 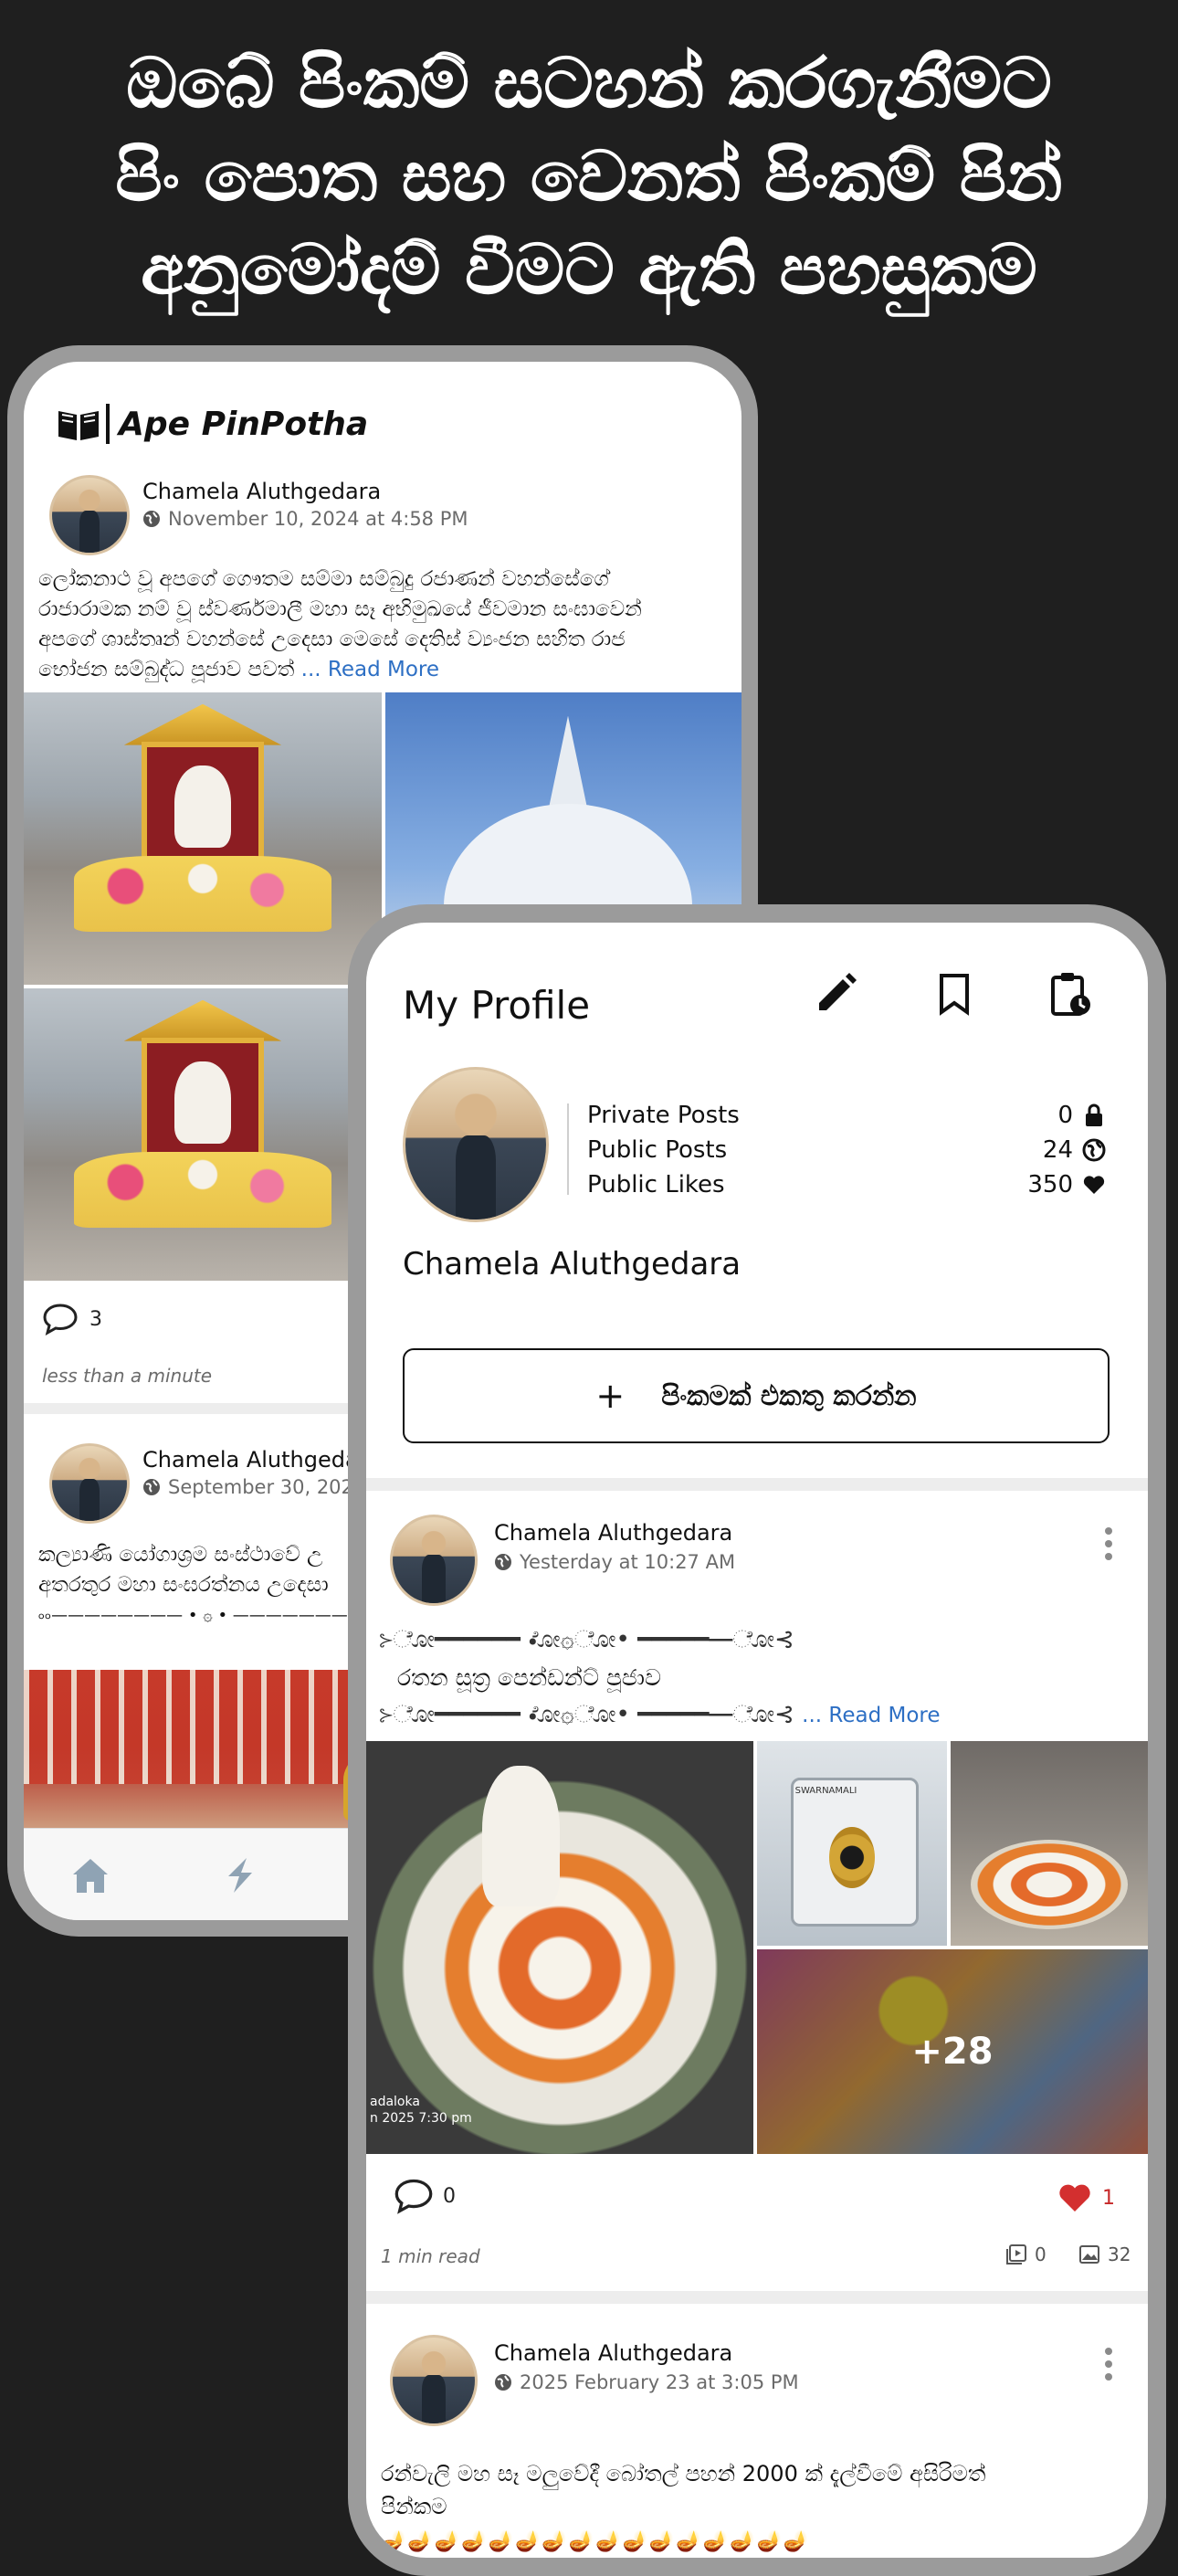 What do you see at coordinates (846, 1184) in the screenshot?
I see `stat-public-likes: Public Likes 350` at bounding box center [846, 1184].